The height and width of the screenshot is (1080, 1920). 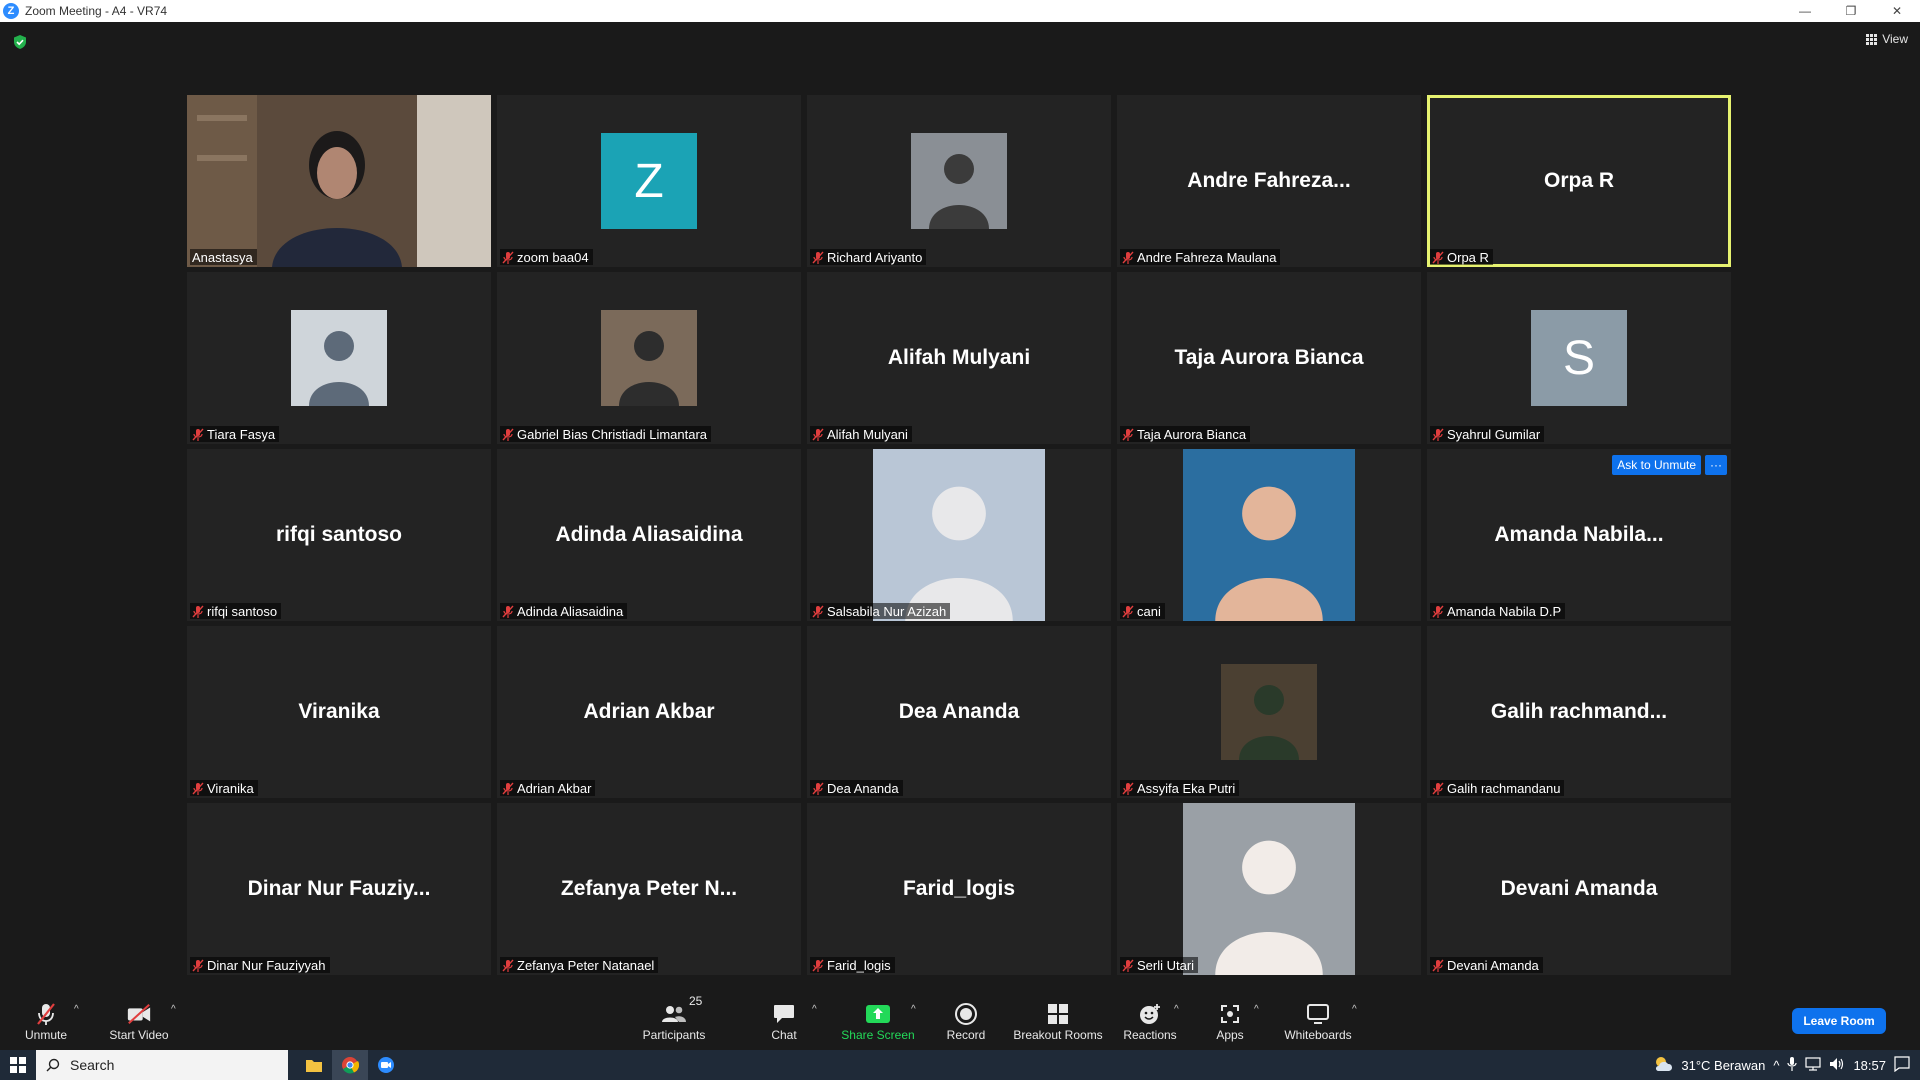 I want to click on view-label: View, so click(x=1895, y=39).